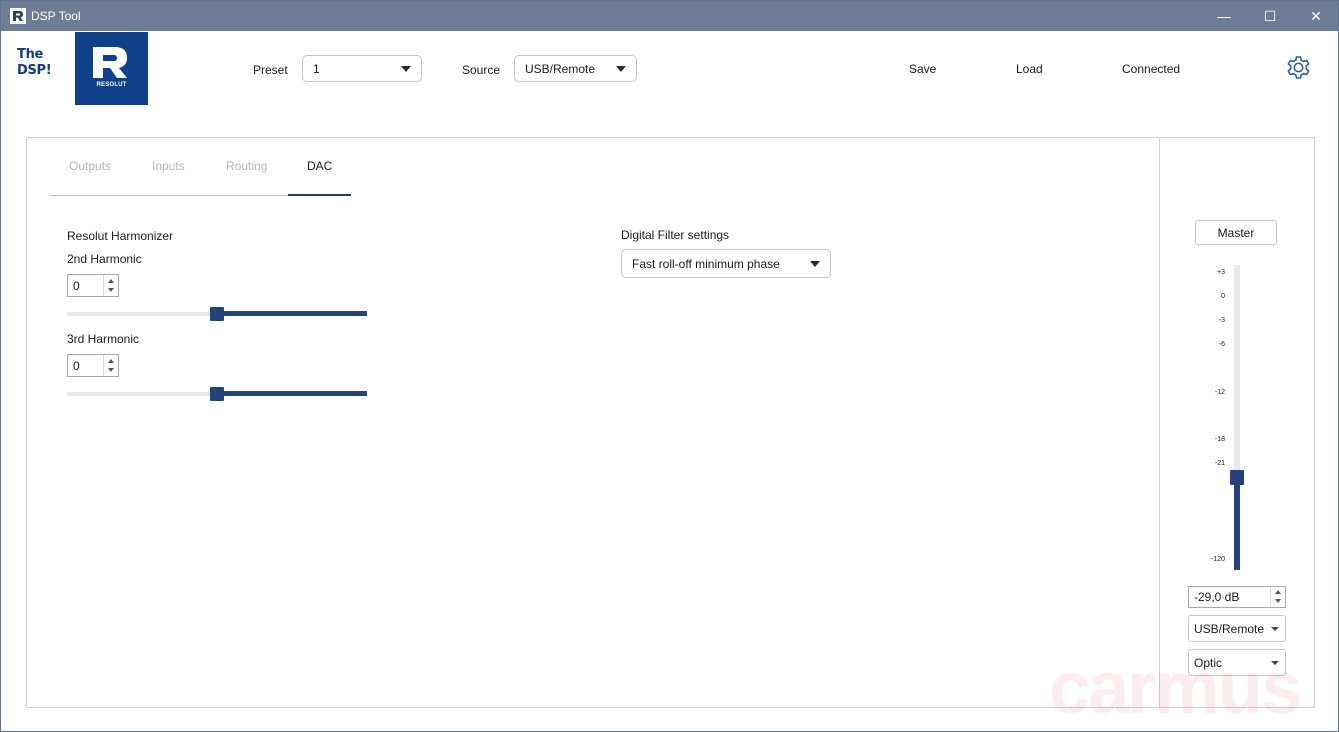  I want to click on tab-routing: Routing, so click(246, 166).